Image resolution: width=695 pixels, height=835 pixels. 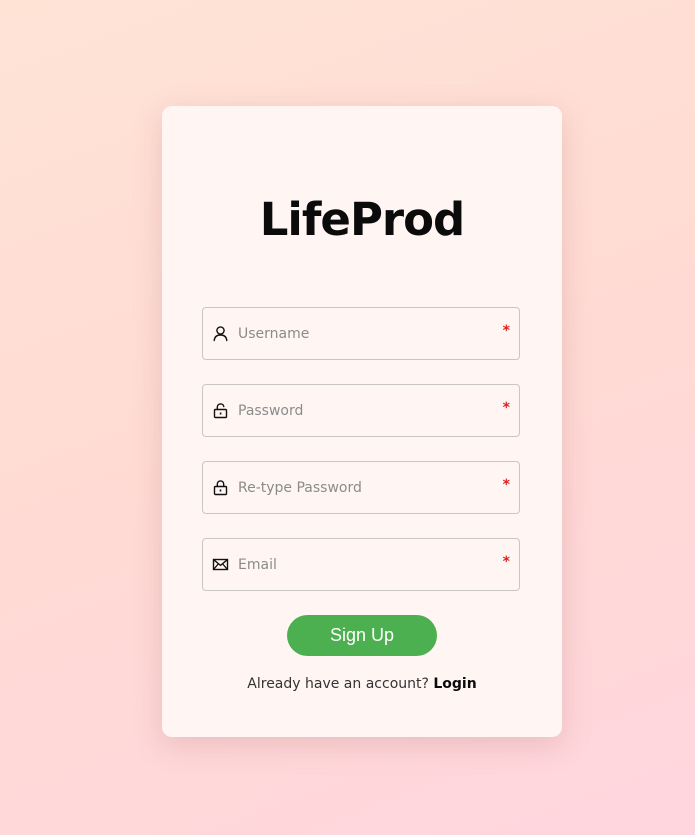 I want to click on envelope-icon, so click(x=220, y=564).